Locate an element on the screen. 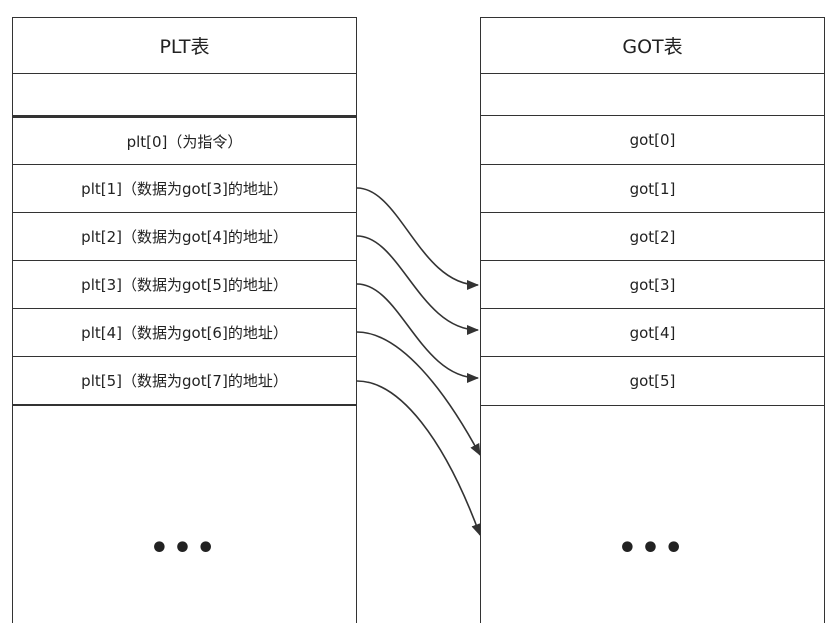 Image resolution: width=833 pixels, height=623 pixels. pointer-arrows is located at coordinates (418, 361).